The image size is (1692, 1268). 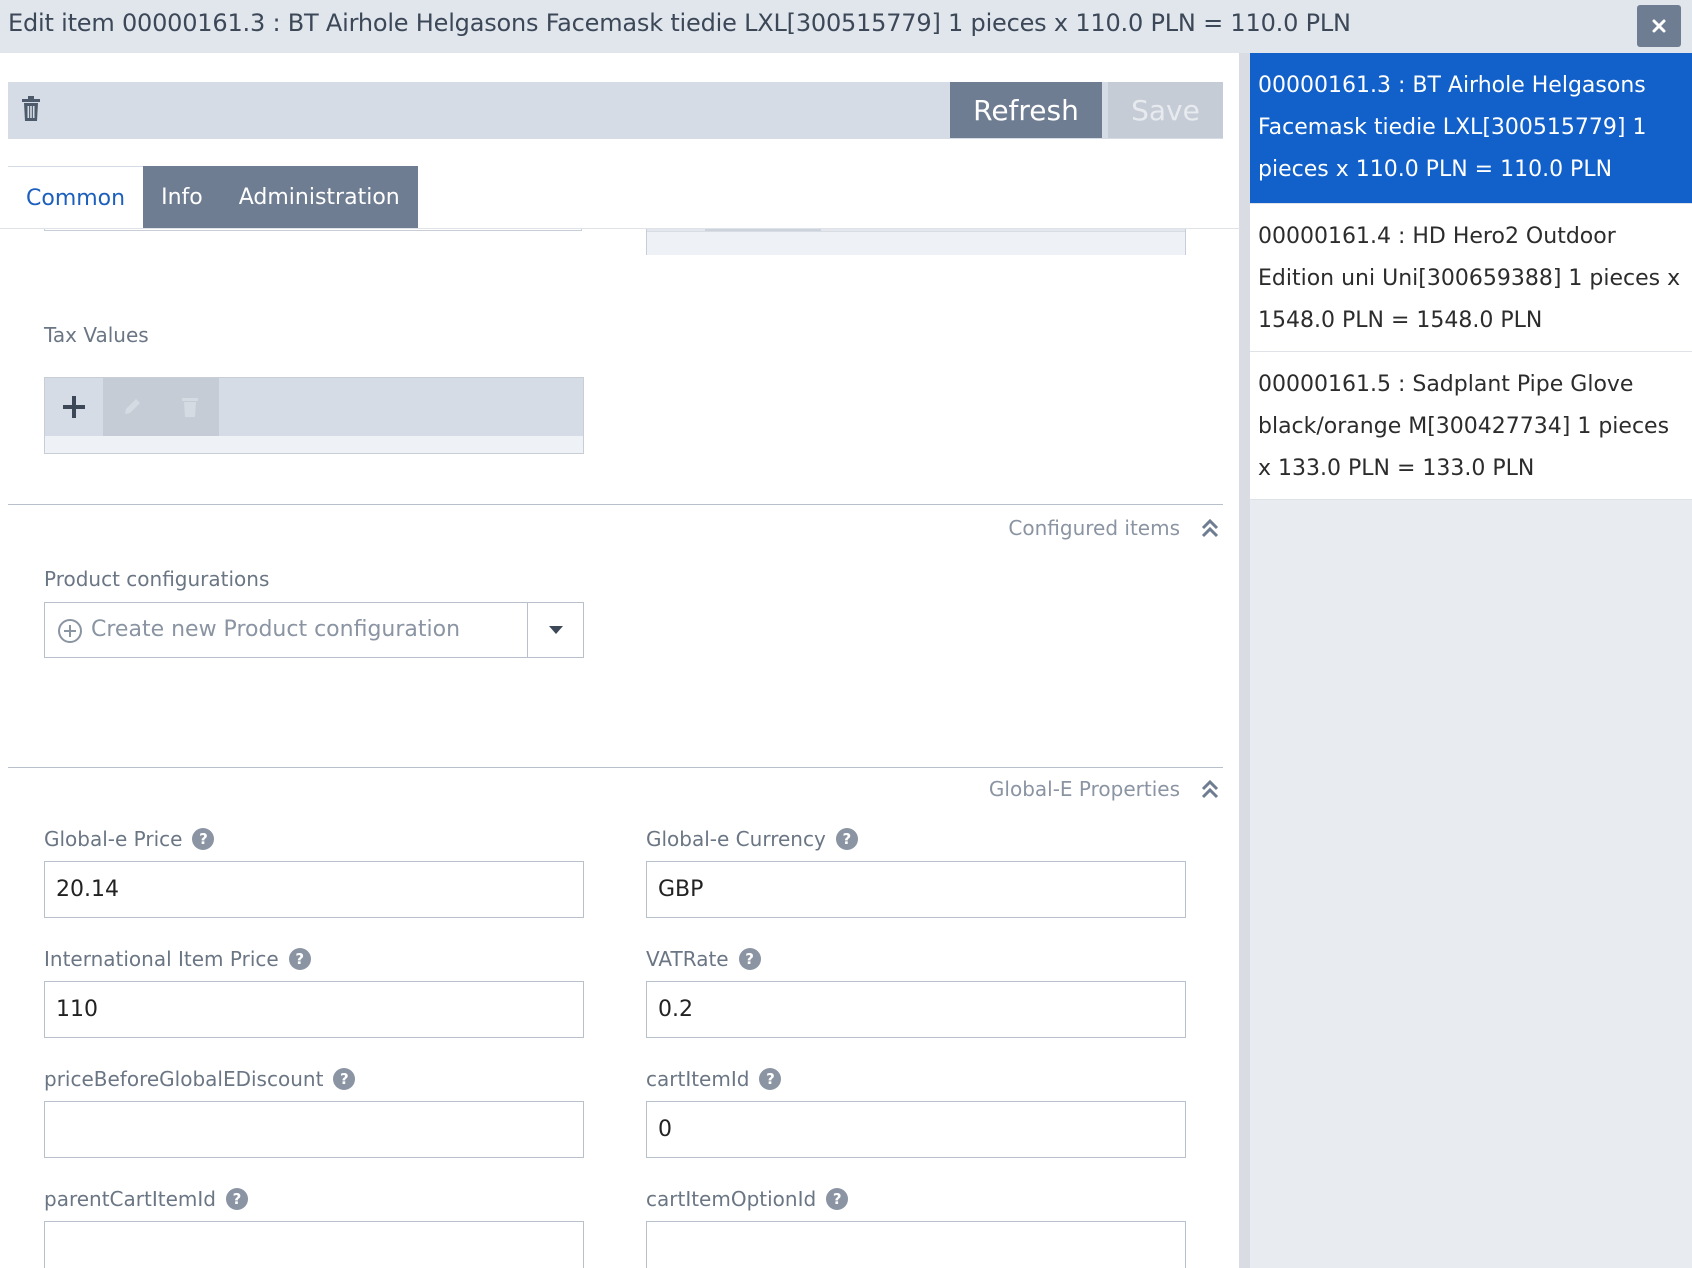 I want to click on price-before-discount-label-text: priceBeforeGlobalEDiscount, so click(x=184, y=1079).